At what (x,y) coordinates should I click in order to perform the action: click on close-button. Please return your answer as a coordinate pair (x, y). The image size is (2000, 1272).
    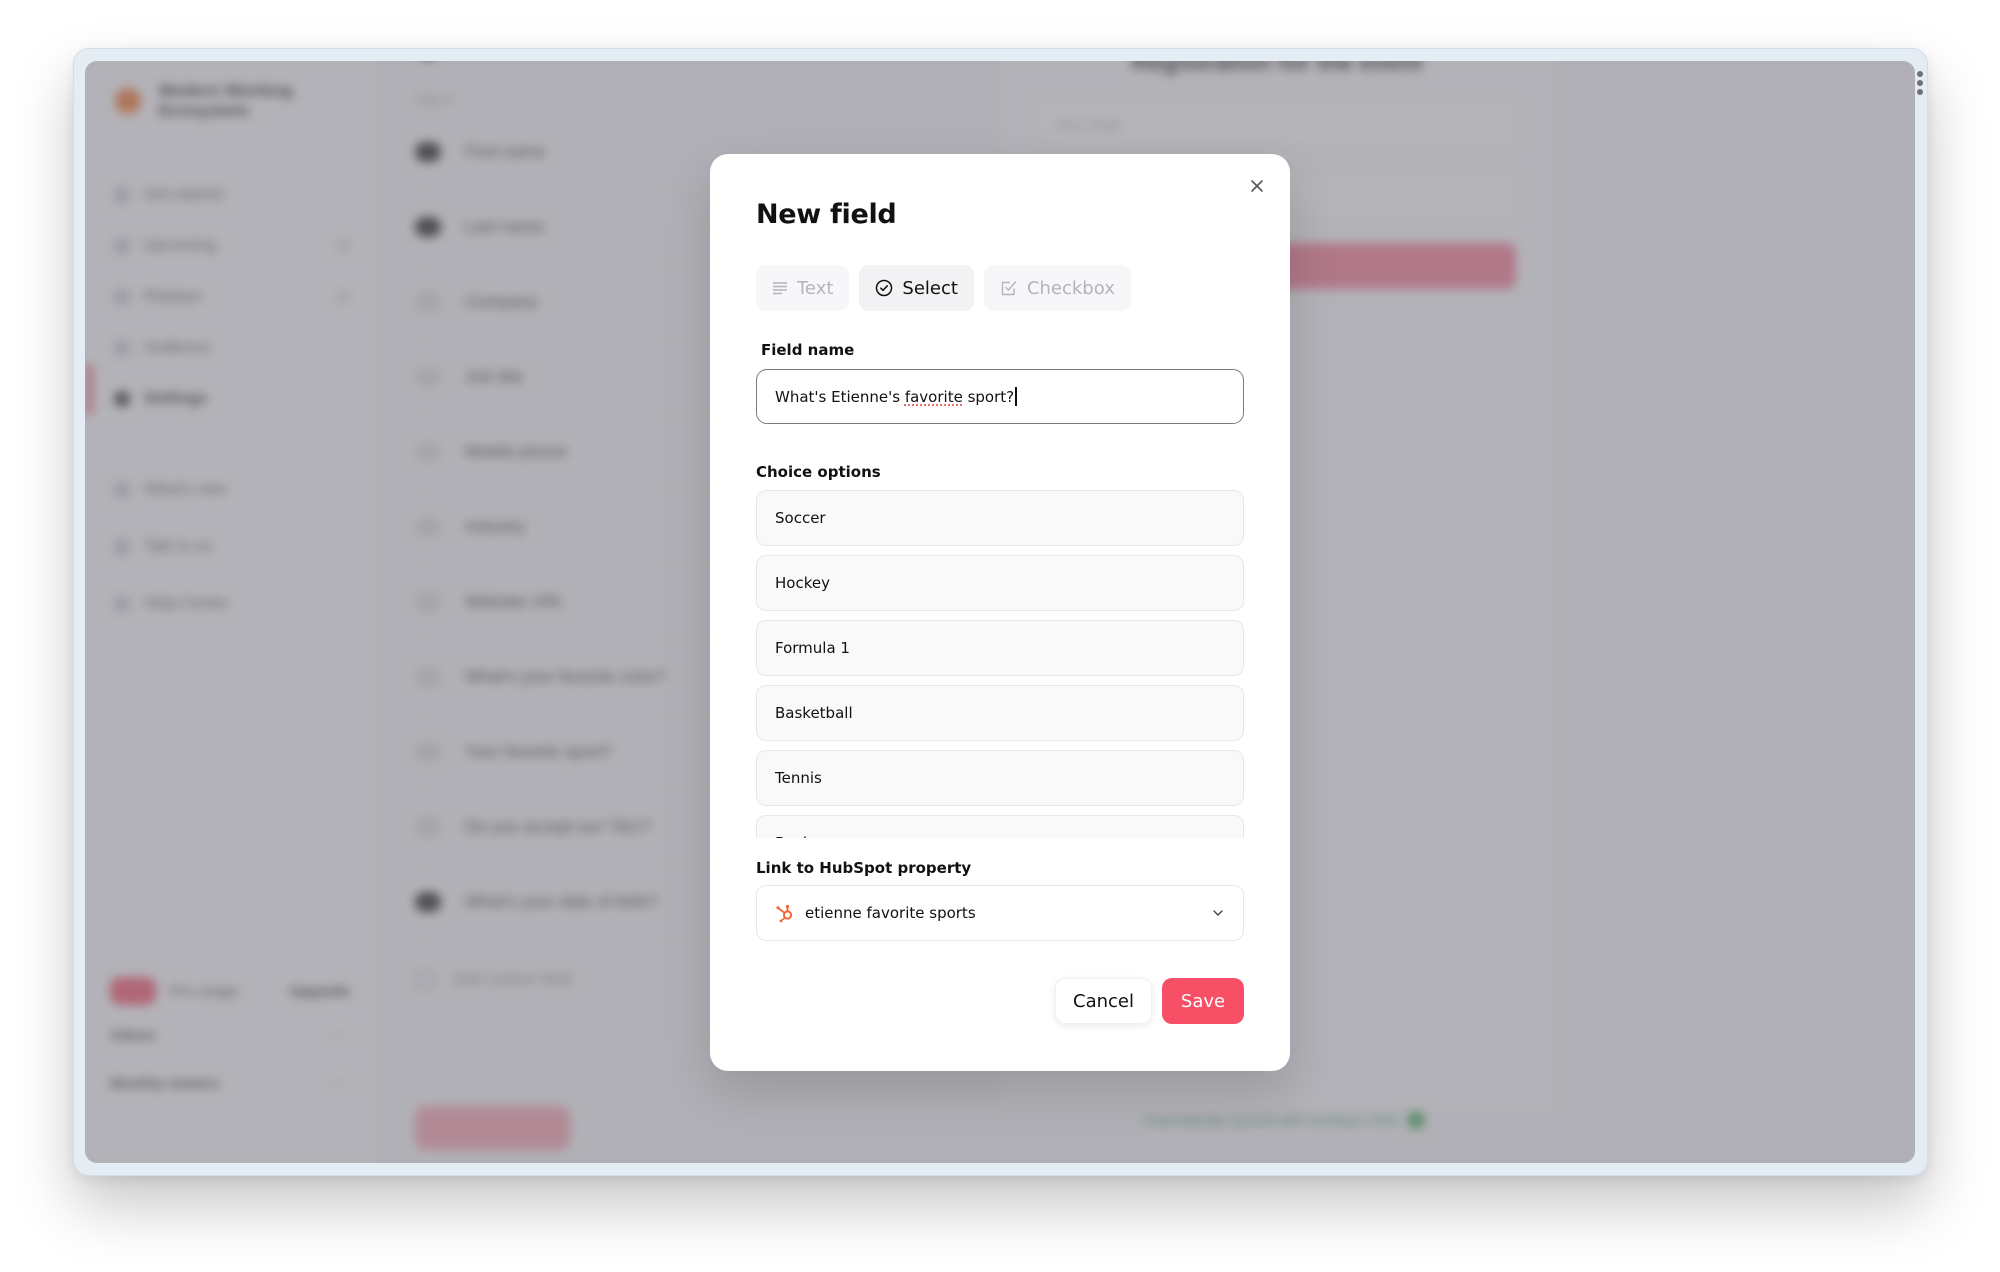
    Looking at the image, I should click on (1257, 186).